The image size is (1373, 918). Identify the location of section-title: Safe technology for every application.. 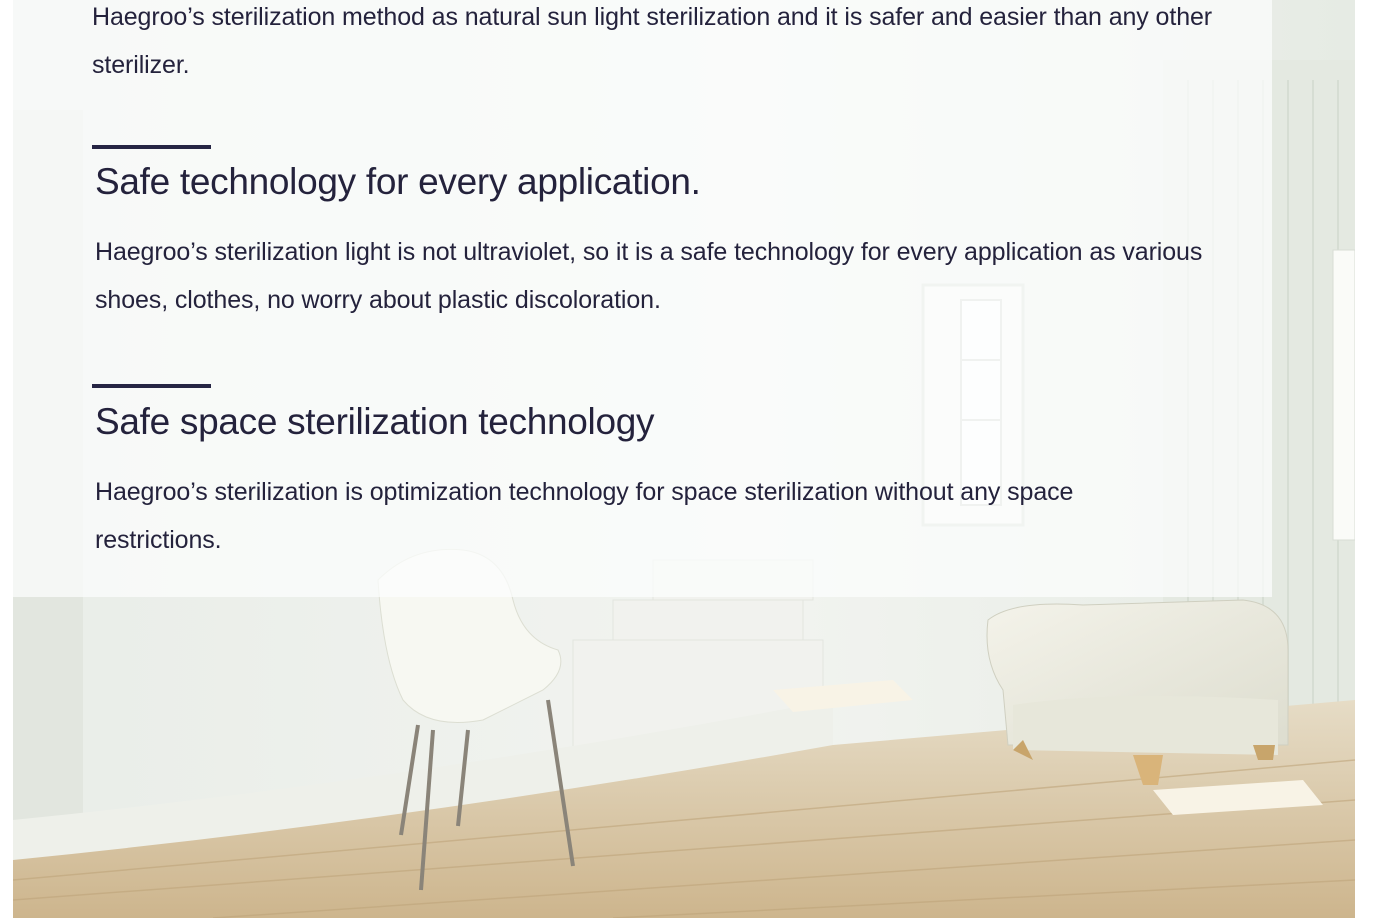
(398, 181).